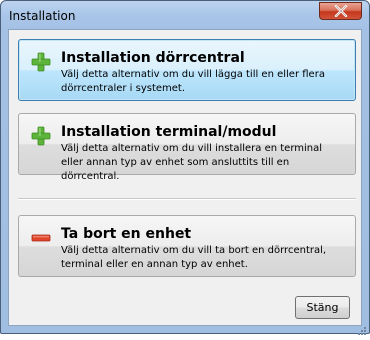  What do you see at coordinates (322, 307) in the screenshot?
I see `close-button: Stäng` at bounding box center [322, 307].